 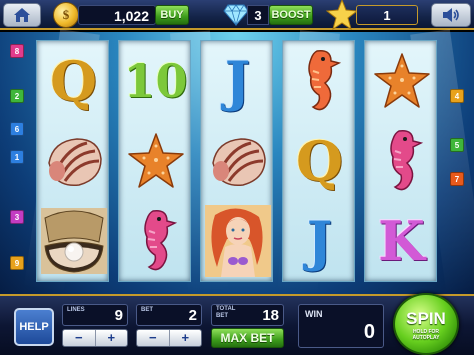 I want to click on payline-marker: 2, so click(x=17, y=96).